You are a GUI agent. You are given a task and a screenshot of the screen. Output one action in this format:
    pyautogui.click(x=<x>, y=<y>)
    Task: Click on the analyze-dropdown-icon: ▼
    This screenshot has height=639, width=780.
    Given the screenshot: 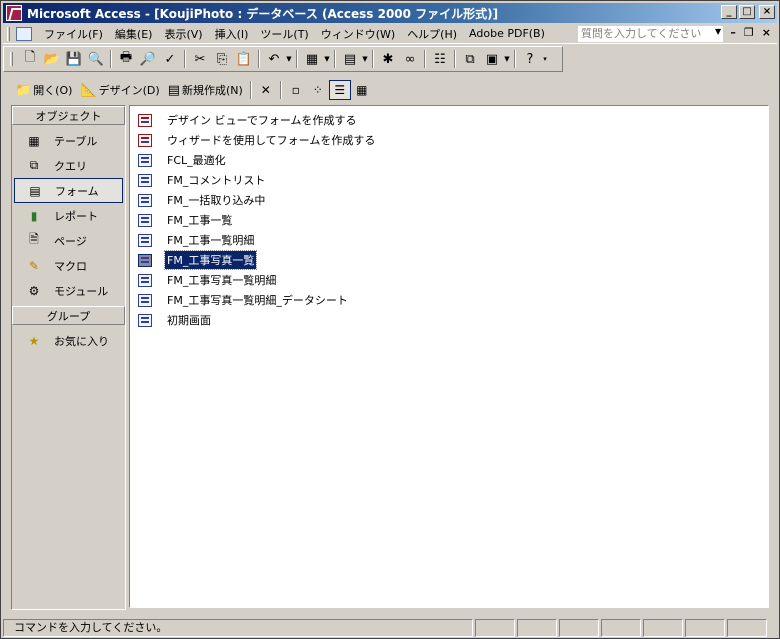 What is the action you would take?
    pyautogui.click(x=365, y=59)
    